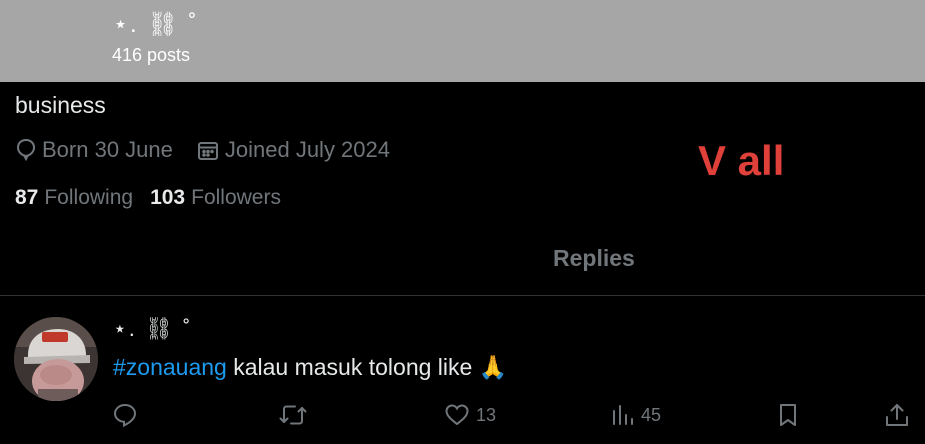 This screenshot has height=444, width=925. I want to click on header-display-name: ⋆. ⛓ ˚, so click(156, 24).